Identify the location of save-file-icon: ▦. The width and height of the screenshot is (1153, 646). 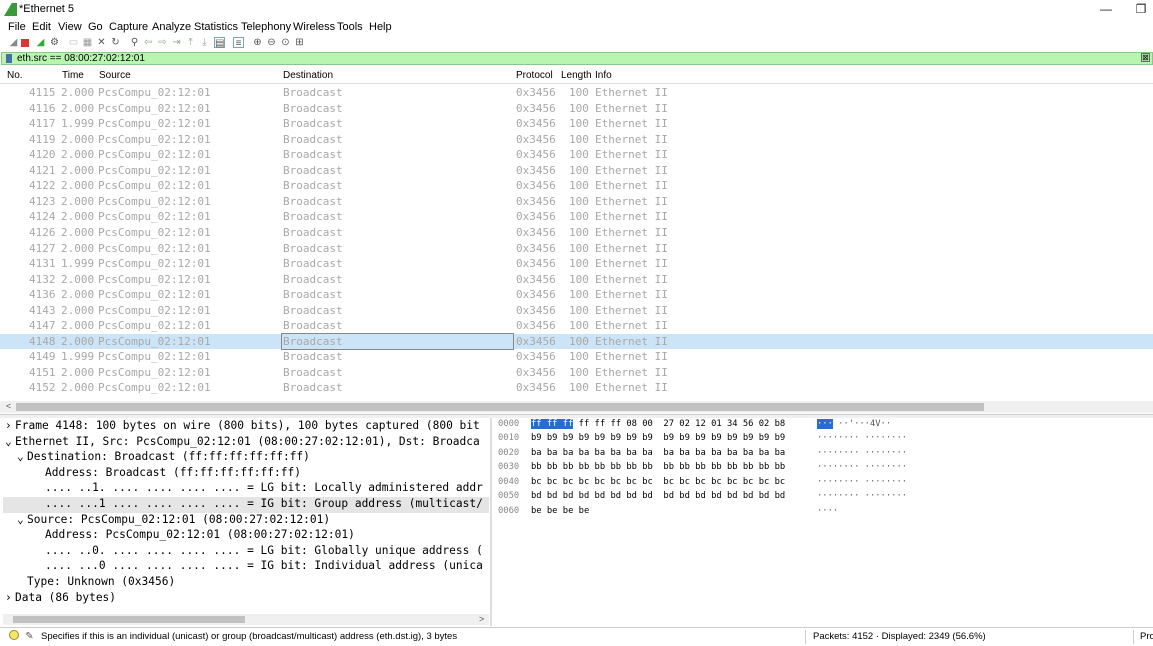
(87, 42).